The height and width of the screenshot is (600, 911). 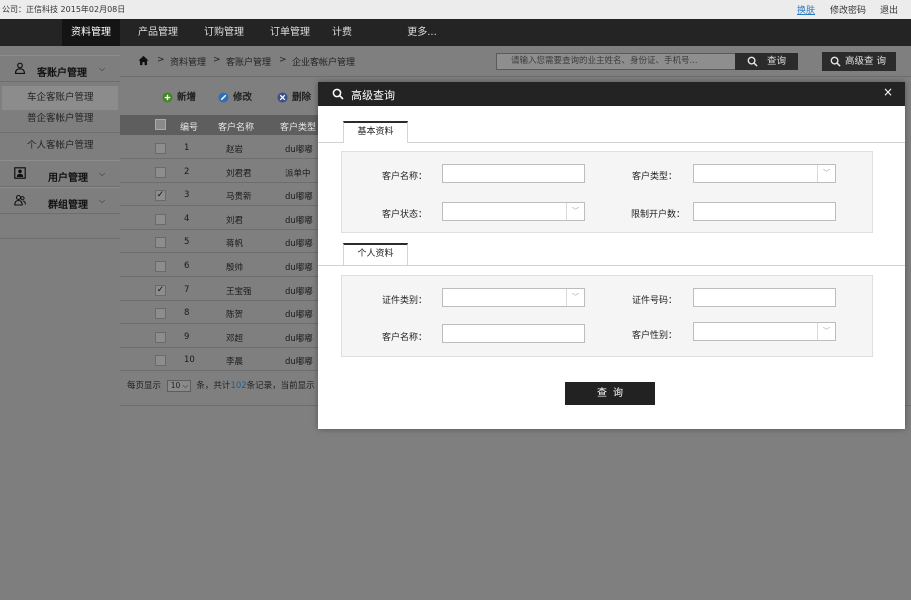 I want to click on edit-button: 修改, so click(x=235, y=98).